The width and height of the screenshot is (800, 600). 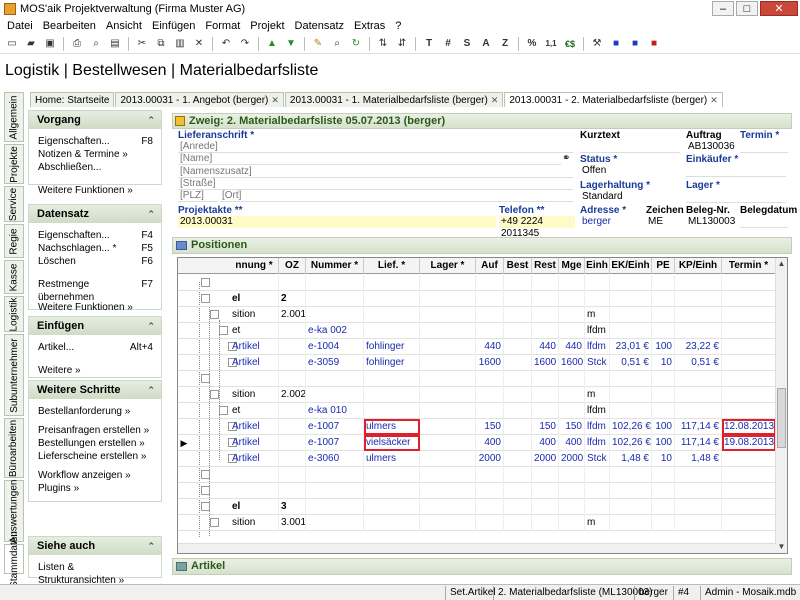 I want to click on table-row: el 2, so click(x=477, y=299).